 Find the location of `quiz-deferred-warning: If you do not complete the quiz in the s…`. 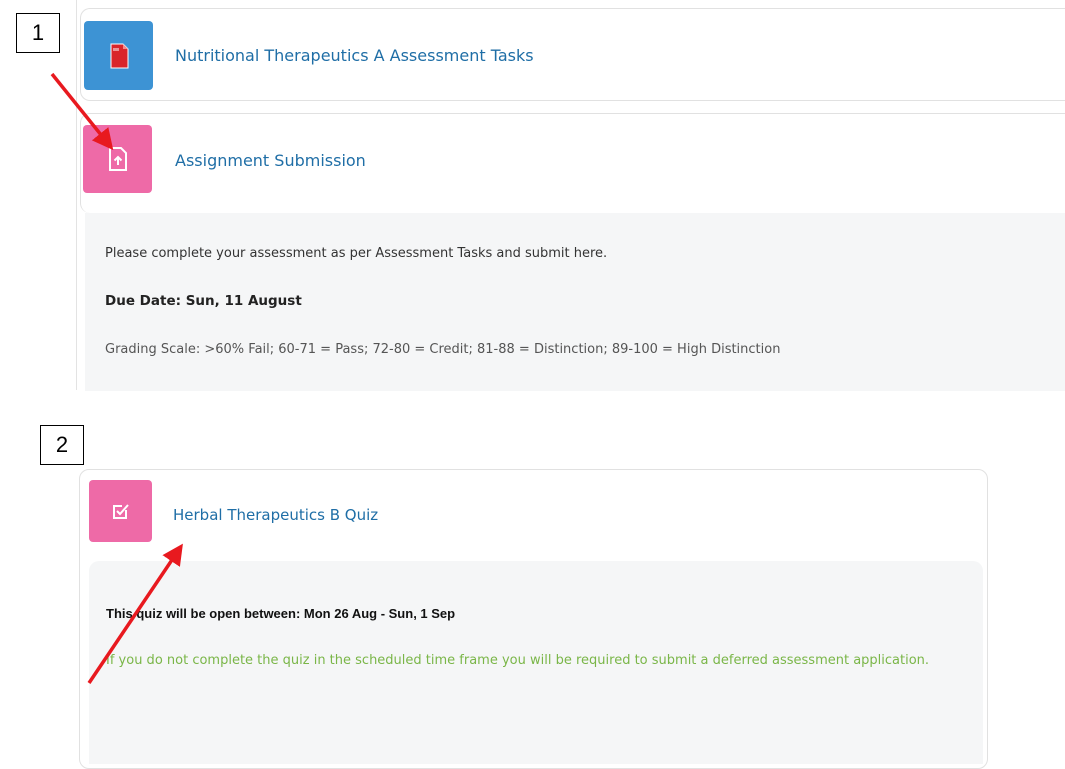

quiz-deferred-warning: If you do not complete the quiz in the s… is located at coordinates (518, 660).